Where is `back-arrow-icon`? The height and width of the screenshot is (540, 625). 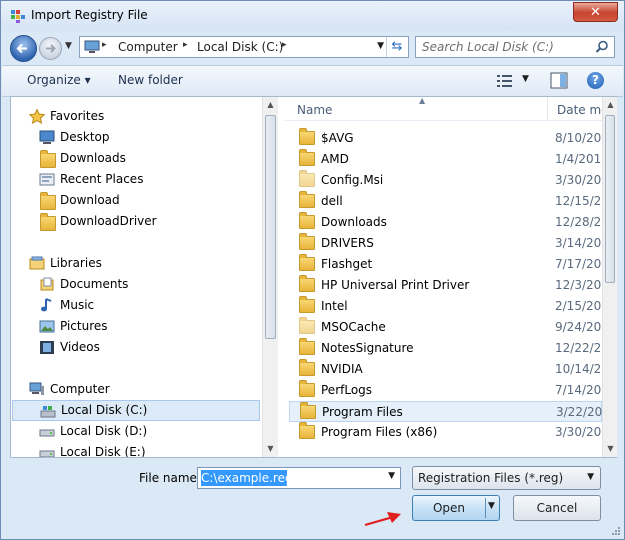 back-arrow-icon is located at coordinates (21, 48).